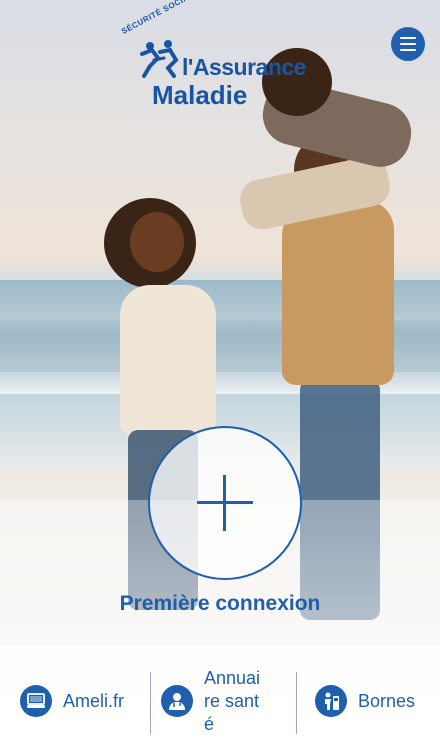 The height and width of the screenshot is (756, 440). Describe the element at coordinates (244, 67) in the screenshot. I see `logo-title: l'Assurance` at that location.